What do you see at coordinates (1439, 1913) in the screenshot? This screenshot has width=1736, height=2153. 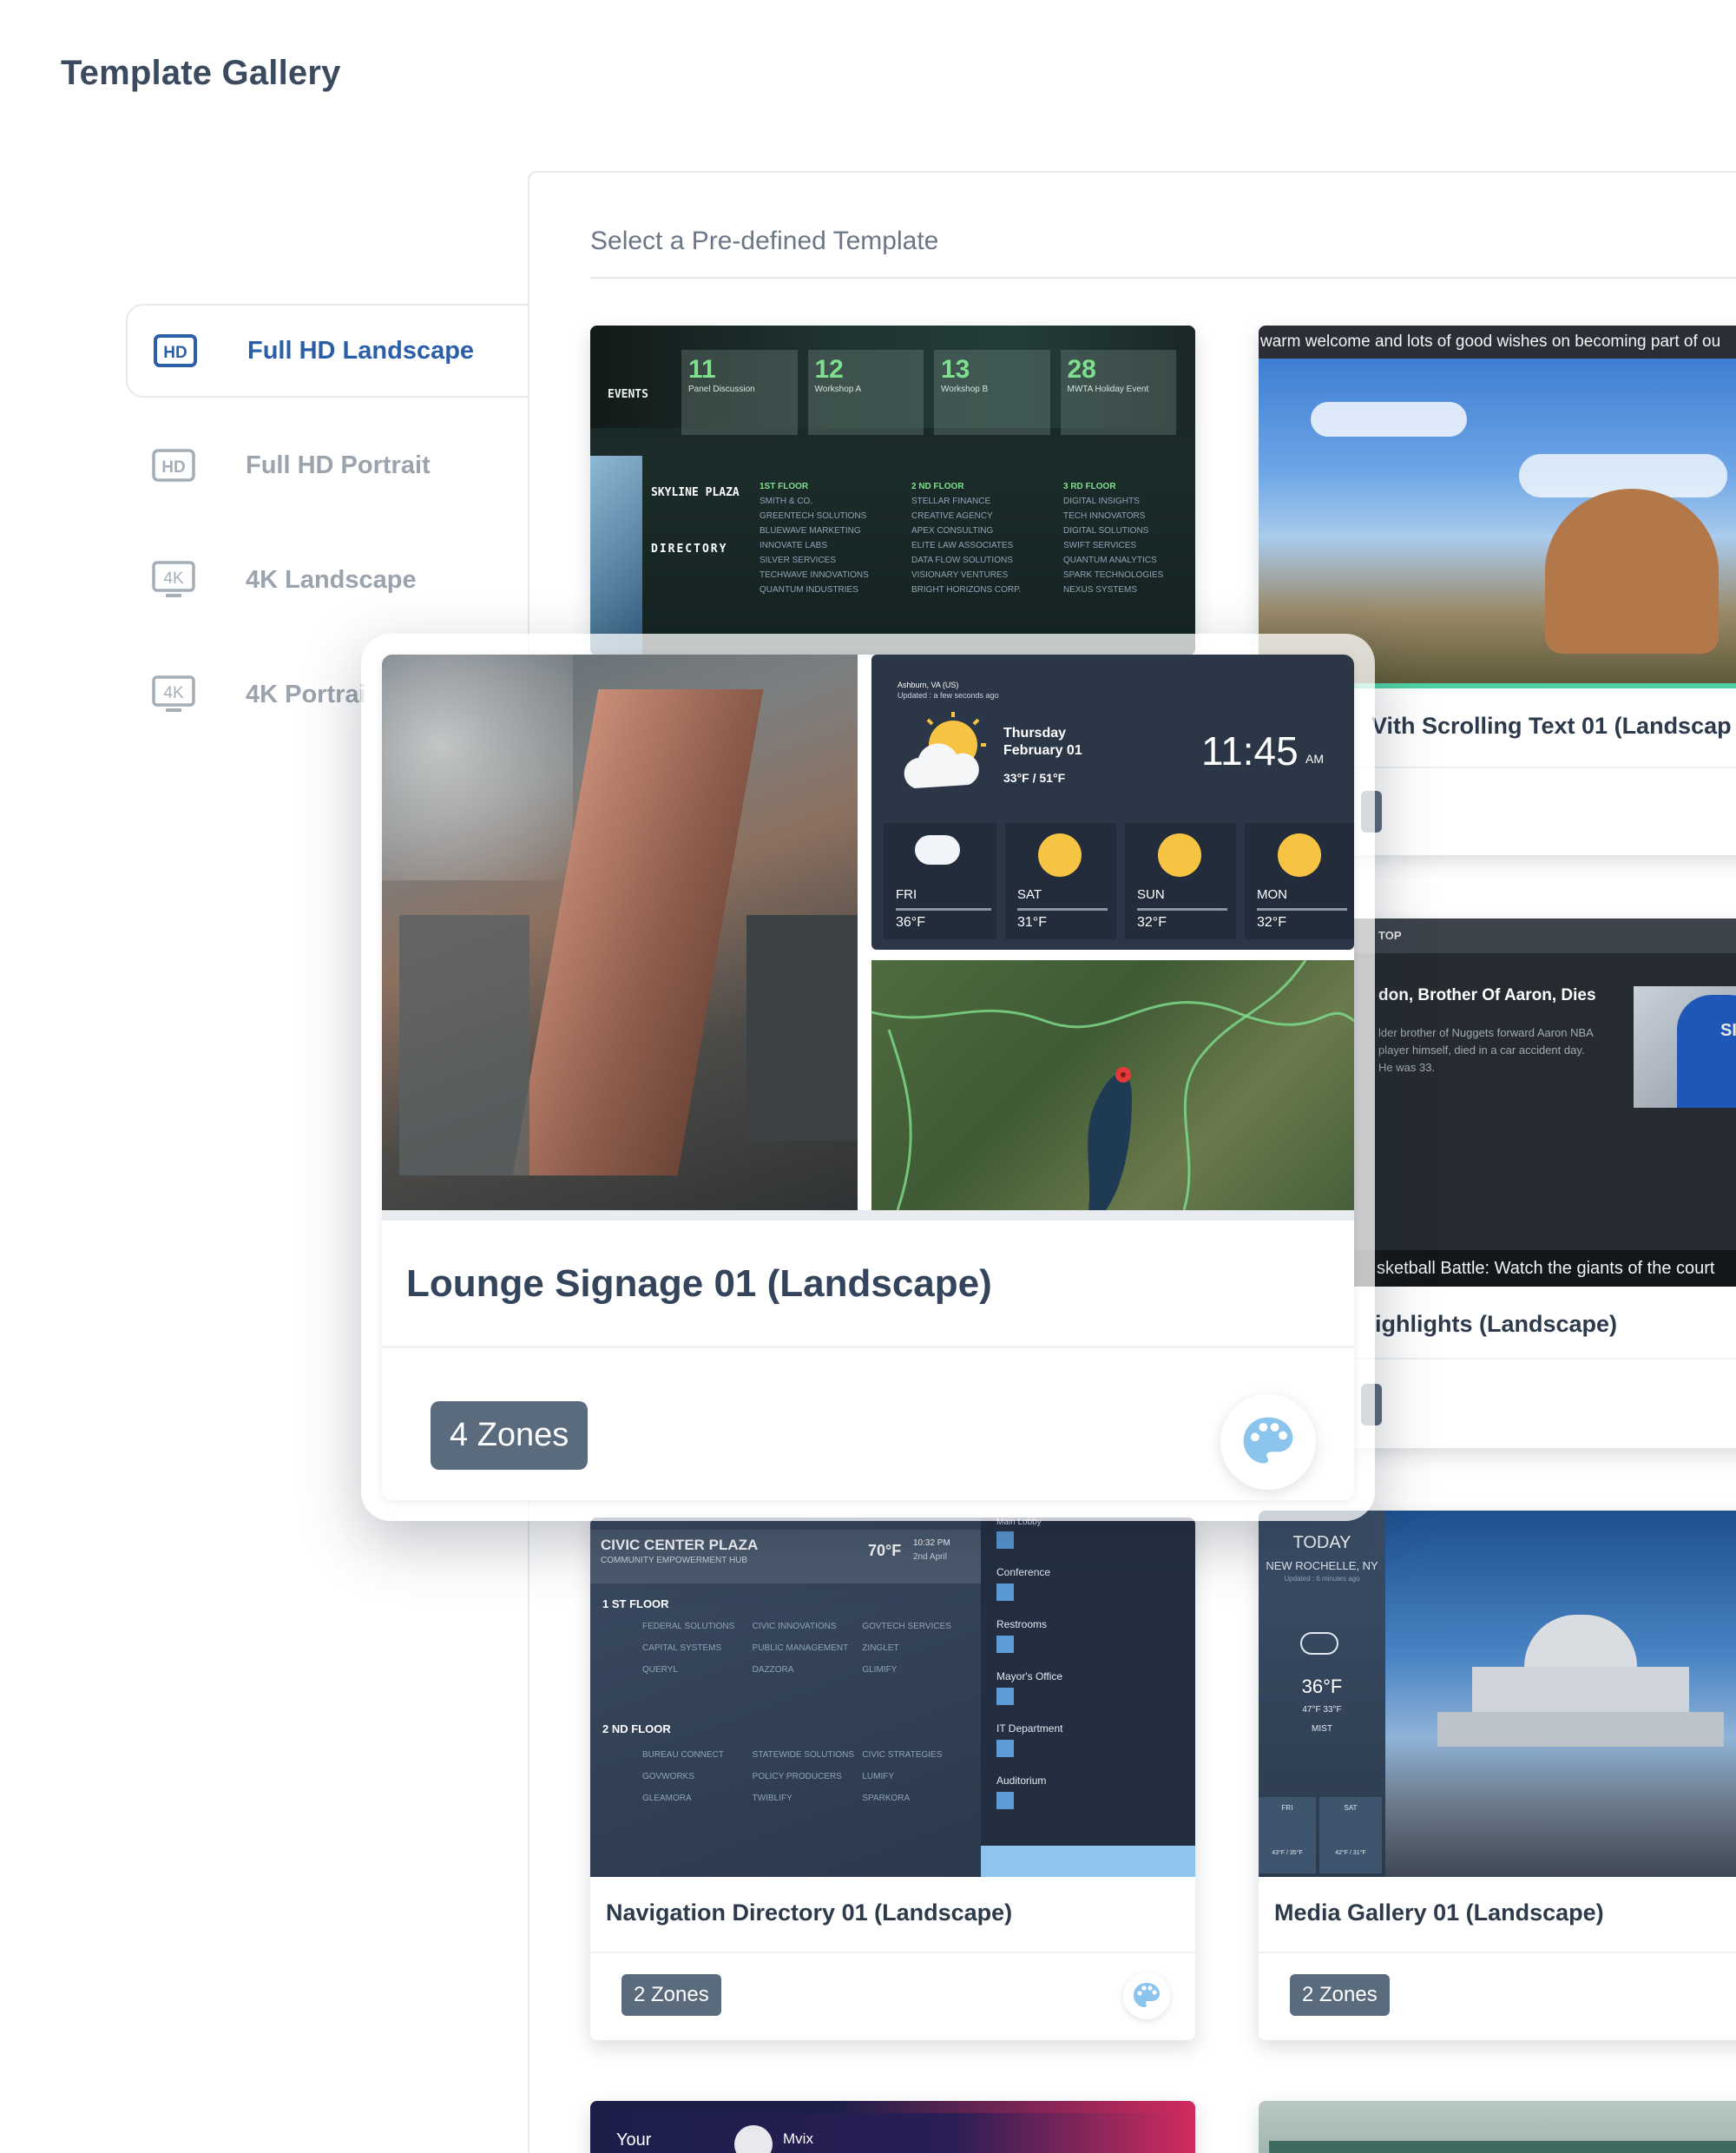 I see `card-title: Media Gallery 01 (Landscape)` at bounding box center [1439, 1913].